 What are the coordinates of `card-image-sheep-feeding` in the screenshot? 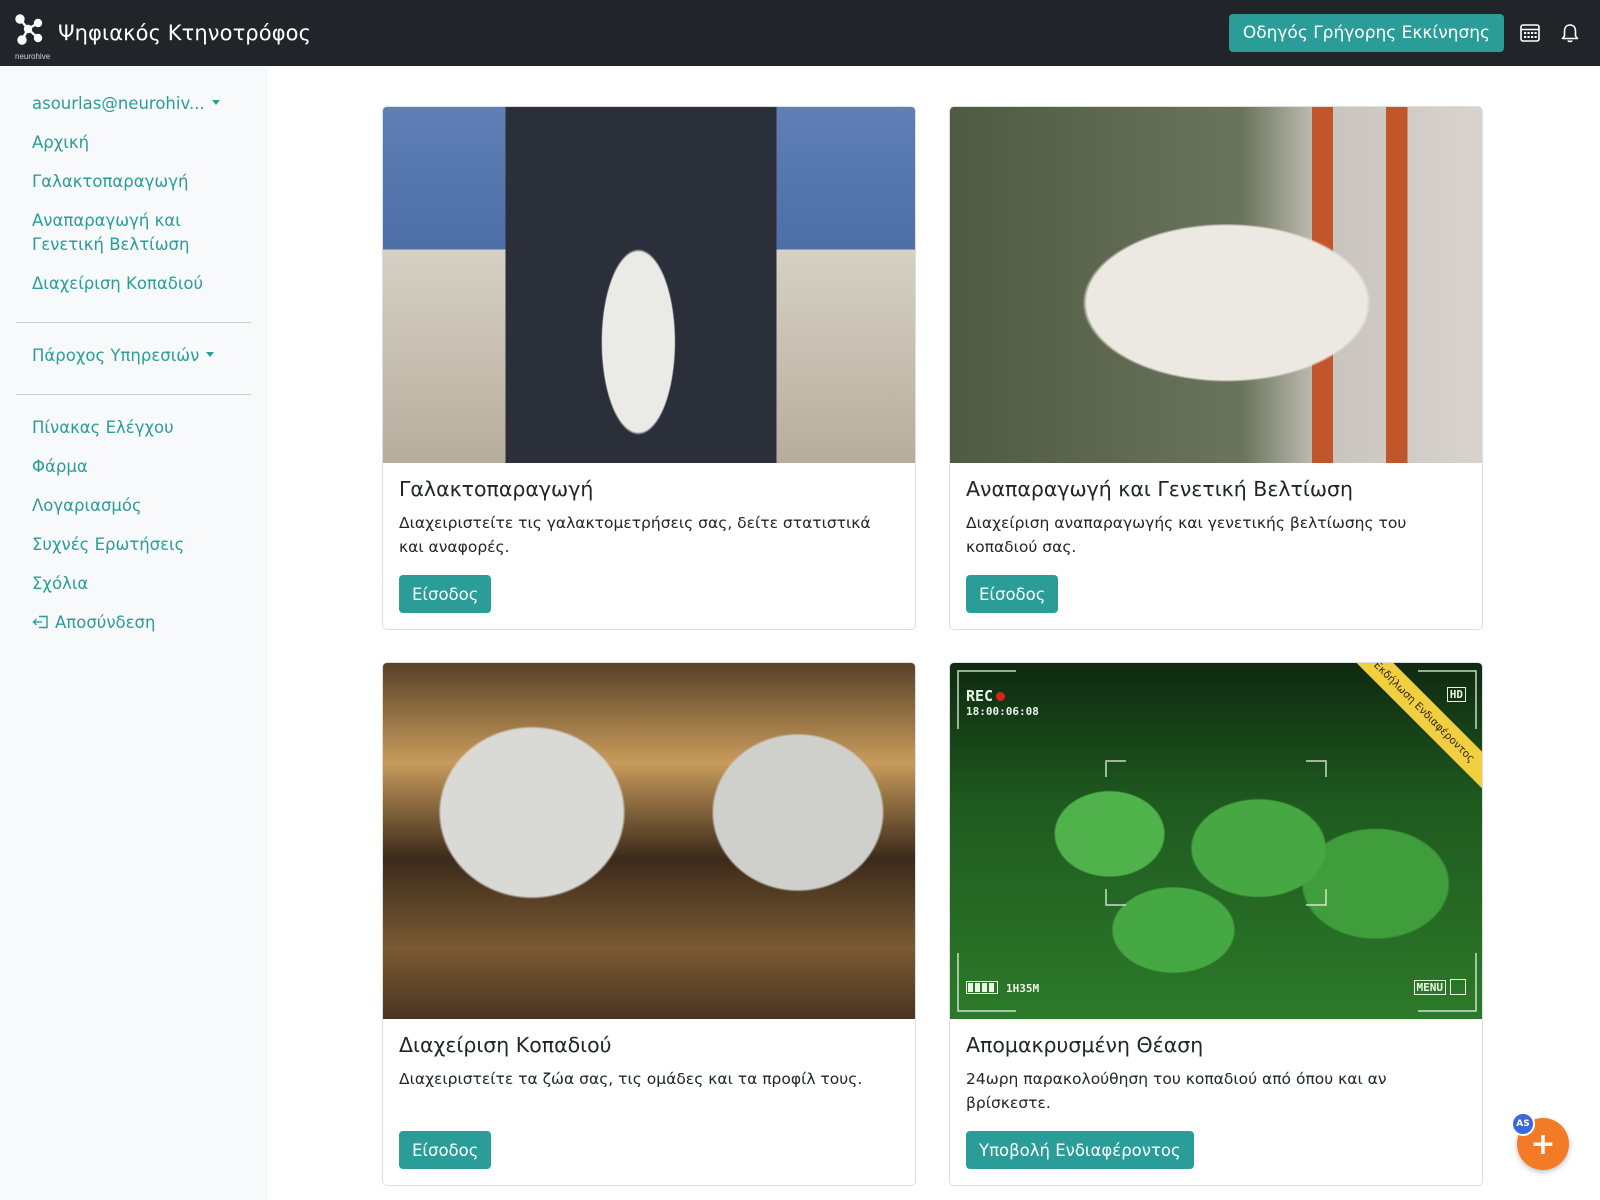 It's located at (649, 841).